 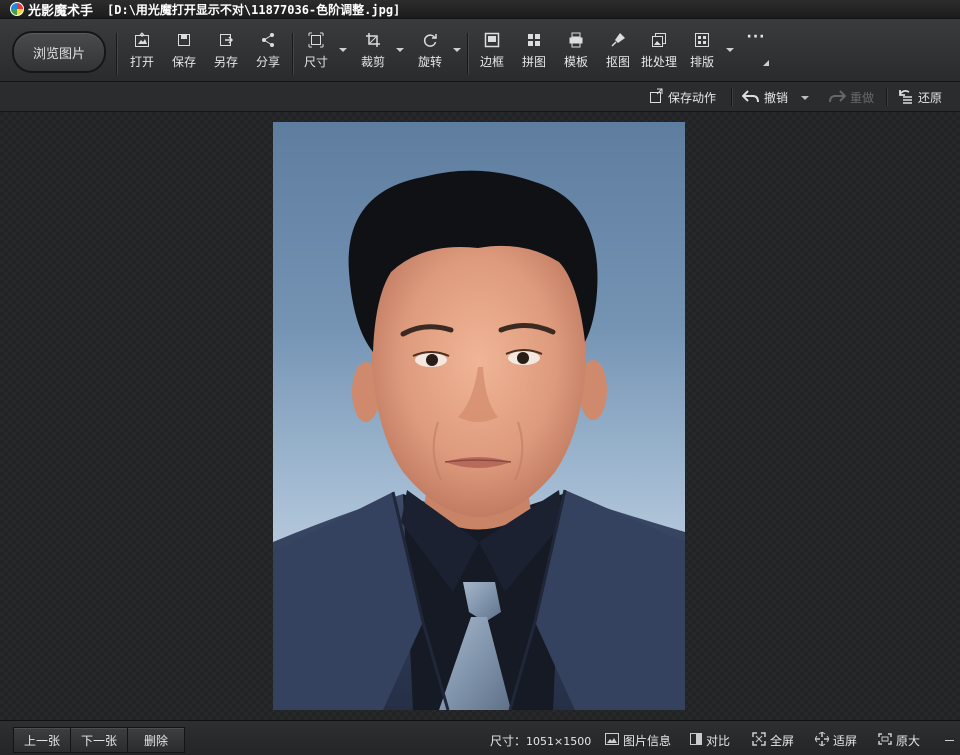 I want to click on undo-dropdown-icon, so click(x=805, y=98).